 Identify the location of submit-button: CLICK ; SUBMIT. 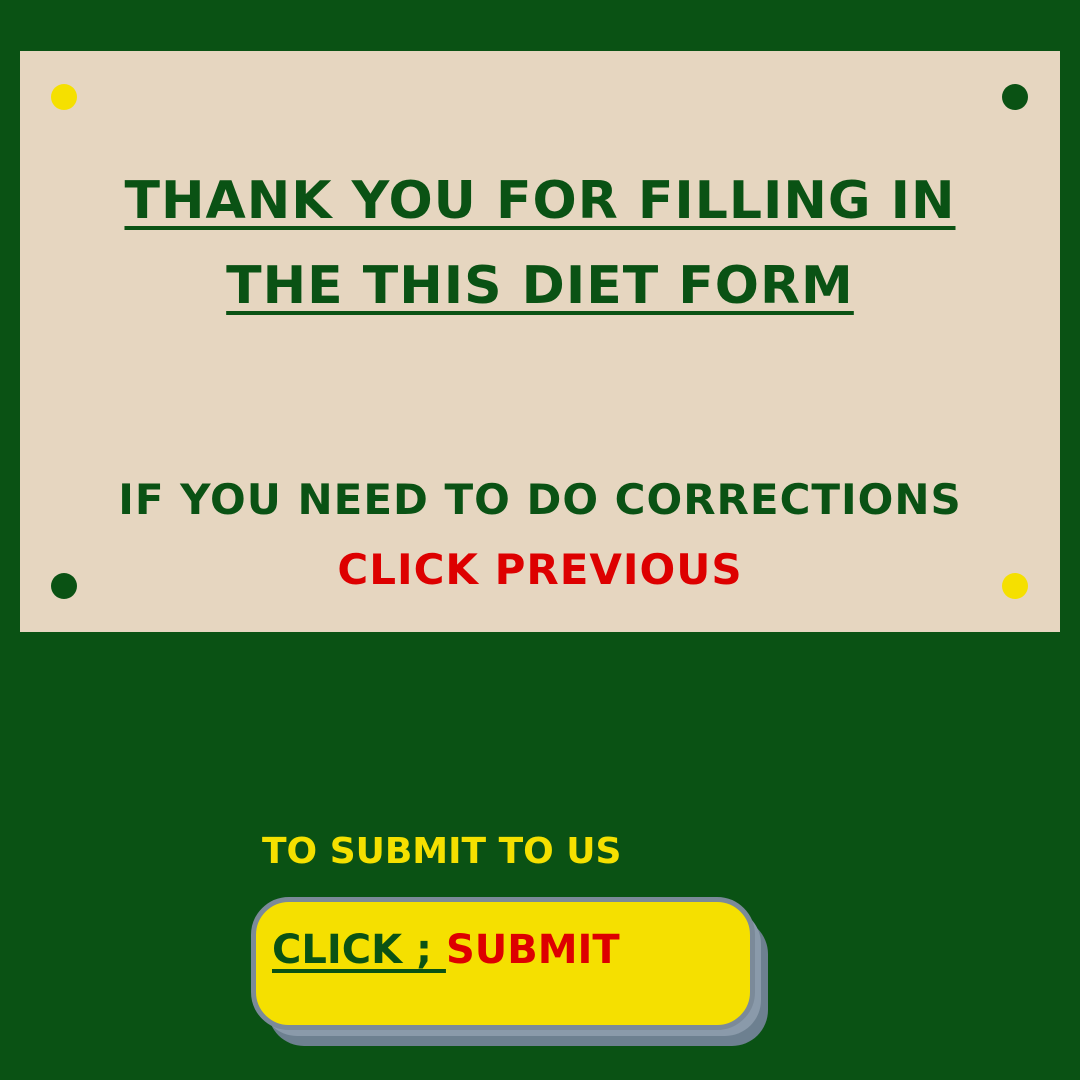
(503, 963).